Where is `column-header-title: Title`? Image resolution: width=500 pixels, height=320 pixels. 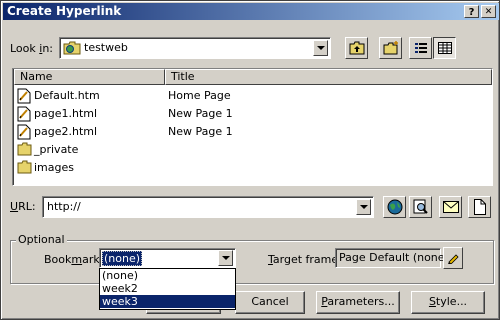 column-header-title: Title is located at coordinates (328, 77).